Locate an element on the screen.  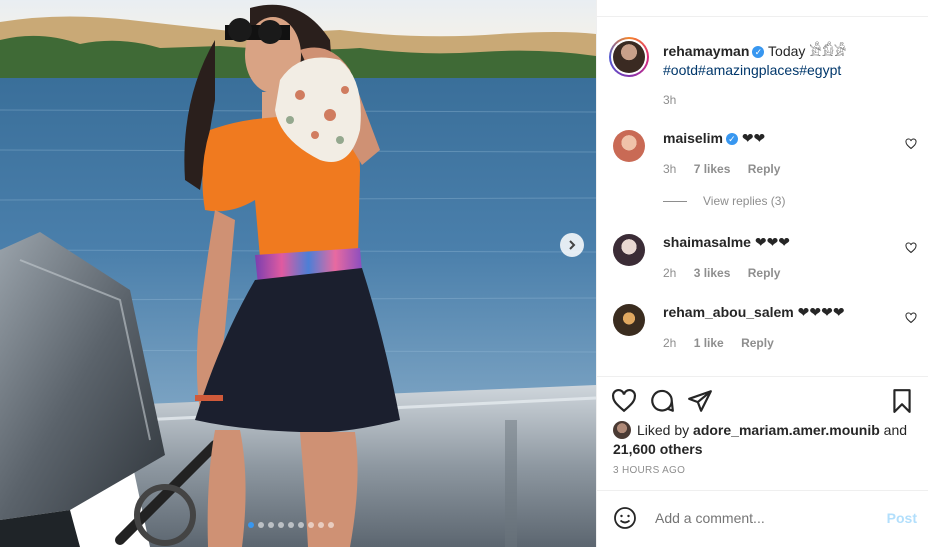
comment-username: shaimasalme is located at coordinates (707, 242).